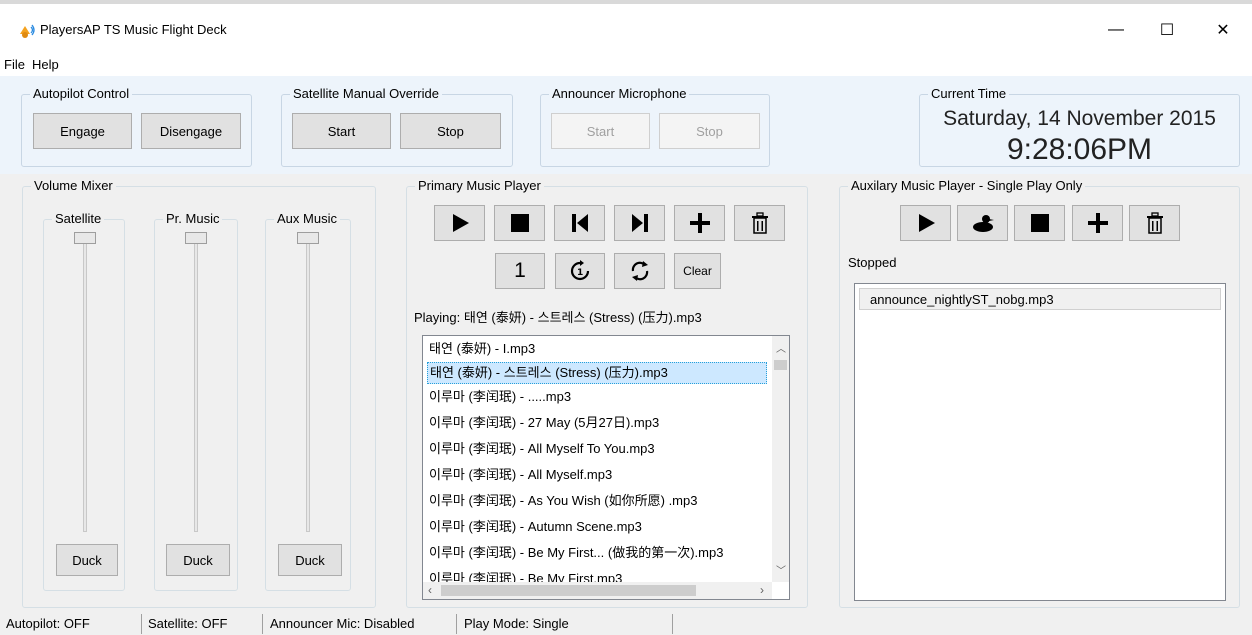 The height and width of the screenshot is (635, 1252). Describe the element at coordinates (198, 560) in the screenshot. I see `primary-duck-button: Duck` at that location.